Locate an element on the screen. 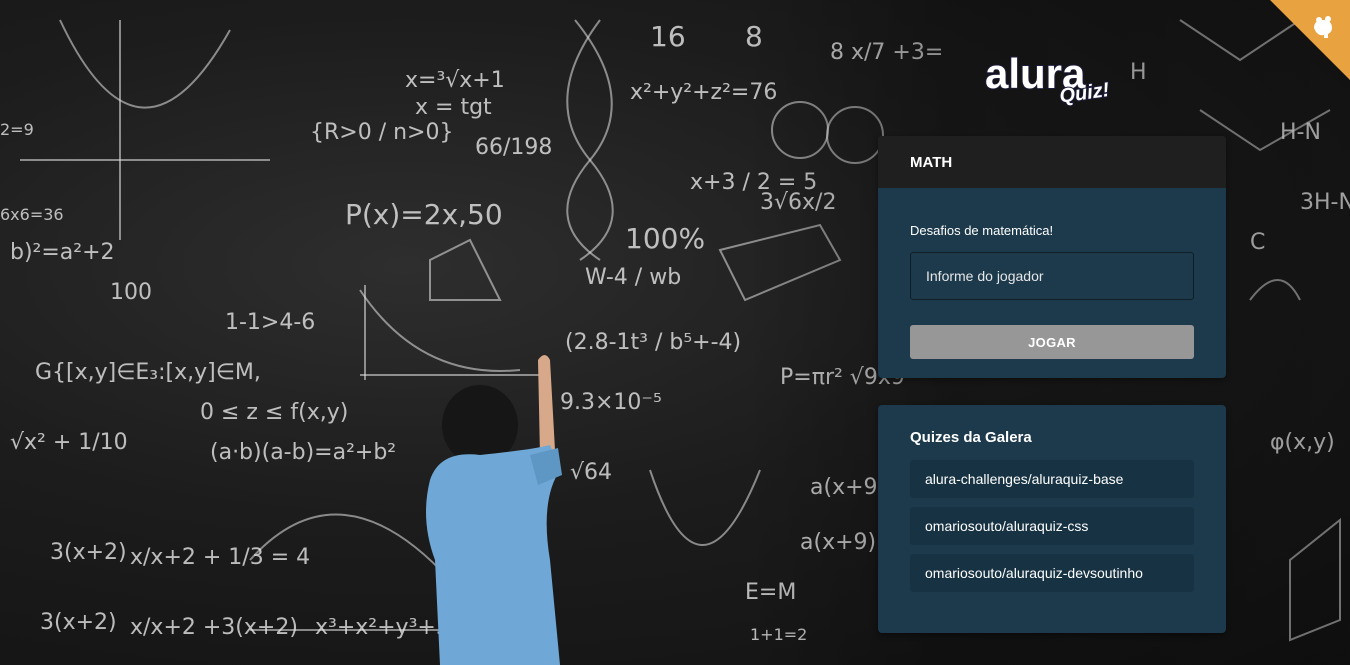 This screenshot has width=1350, height=665. github-octocat-icon is located at coordinates (1323, 27).